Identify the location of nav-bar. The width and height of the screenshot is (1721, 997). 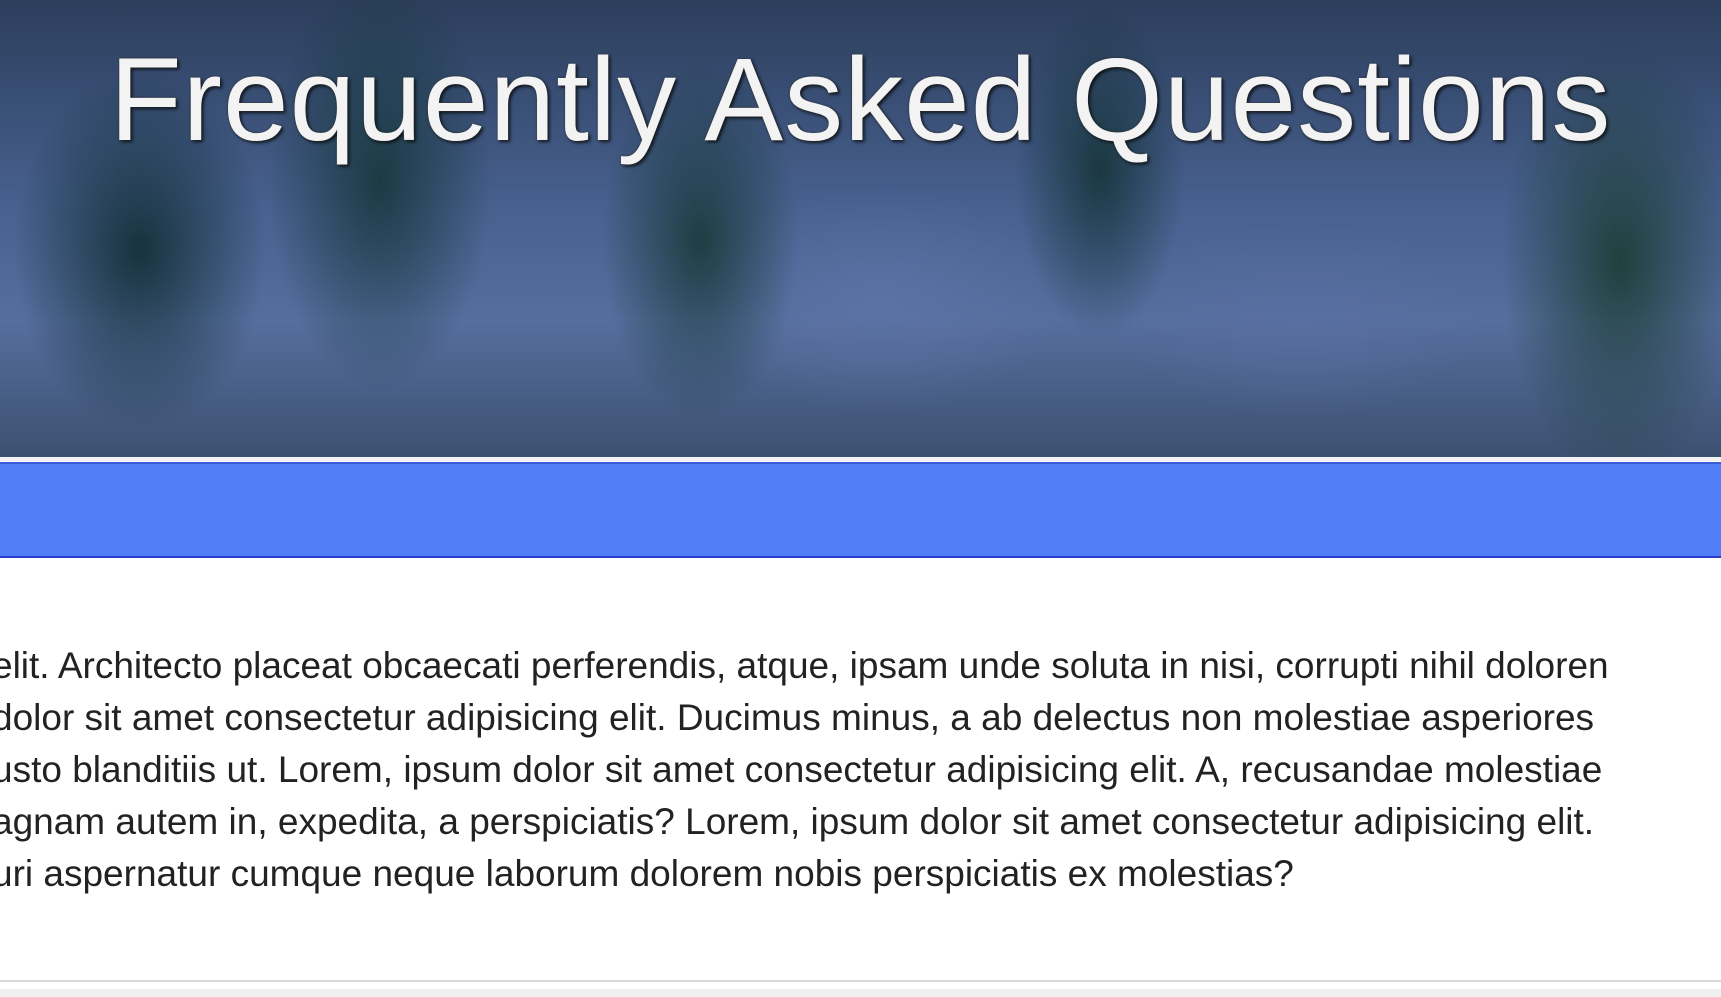
(860, 510).